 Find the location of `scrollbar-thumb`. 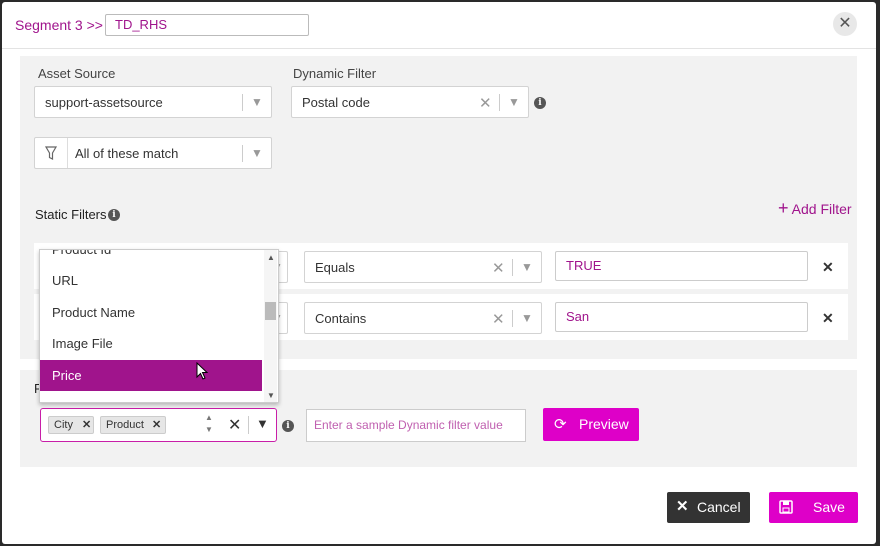

scrollbar-thumb is located at coordinates (270, 311).